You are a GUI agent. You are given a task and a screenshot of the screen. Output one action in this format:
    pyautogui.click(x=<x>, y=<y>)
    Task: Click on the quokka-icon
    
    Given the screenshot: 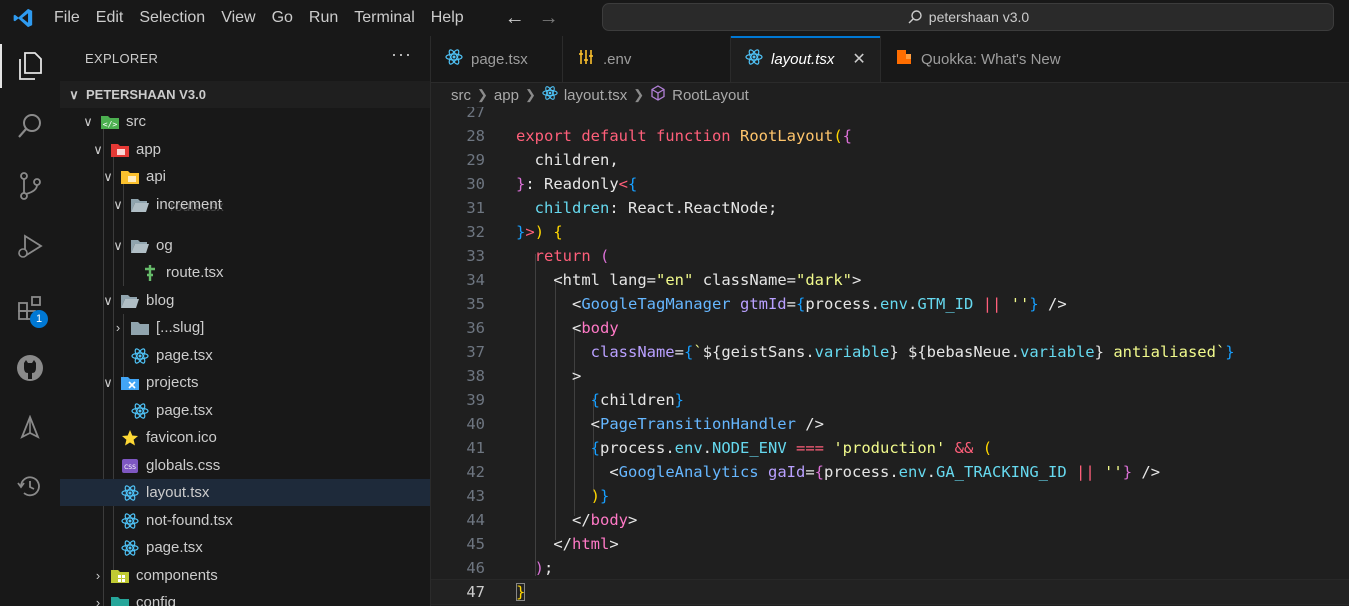 What is the action you would take?
    pyautogui.click(x=904, y=59)
    